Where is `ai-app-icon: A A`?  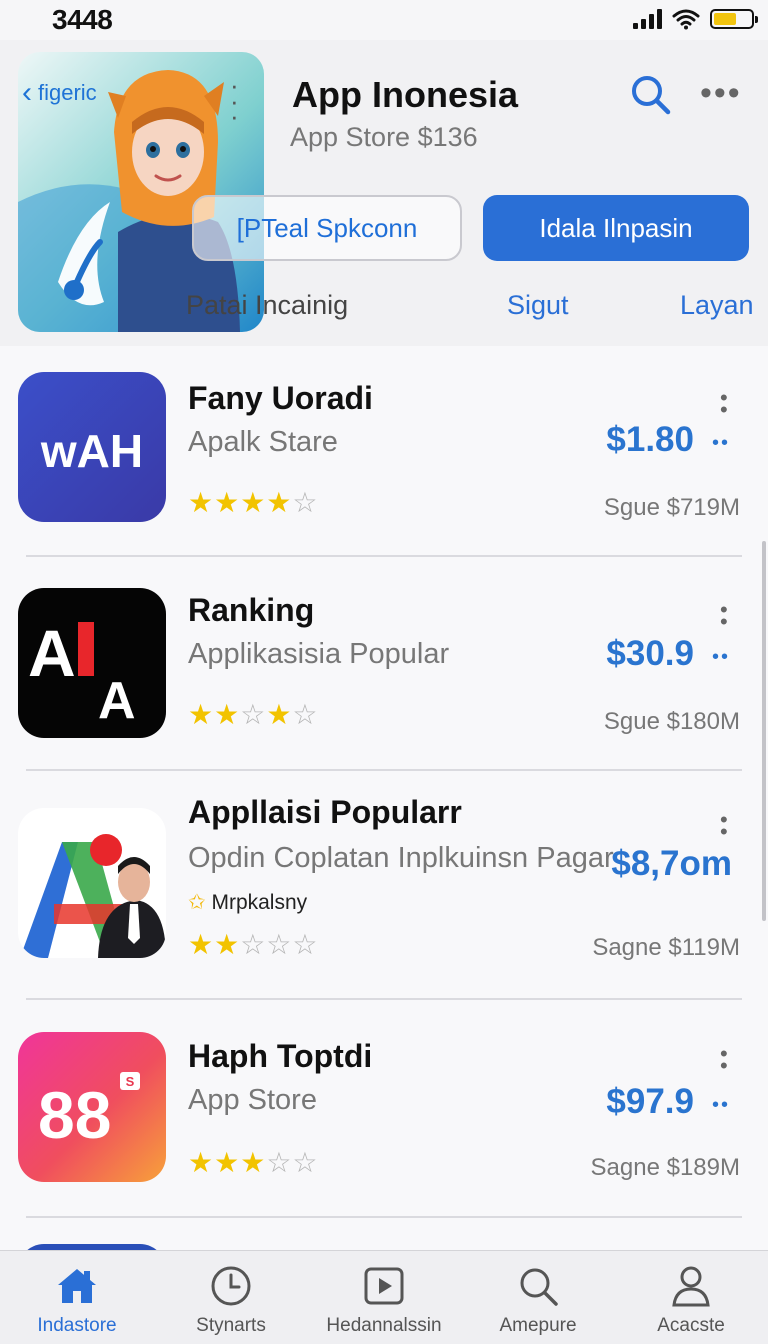 ai-app-icon: A A is located at coordinates (92, 663).